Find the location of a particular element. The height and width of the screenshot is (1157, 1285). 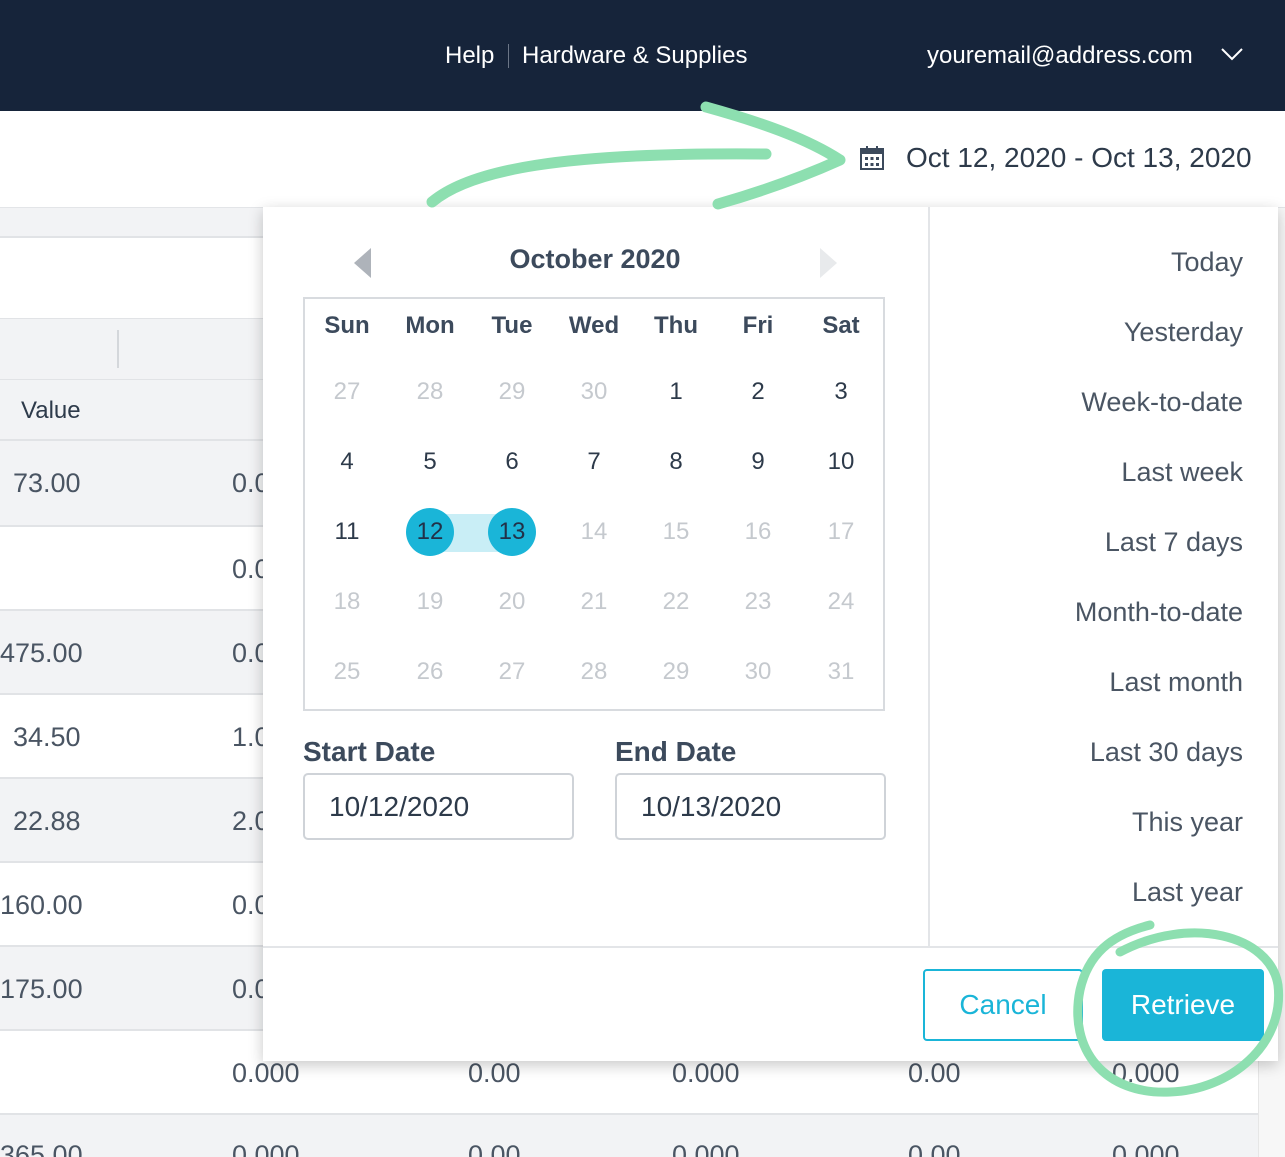

calendar-day: 11 is located at coordinates (347, 532).